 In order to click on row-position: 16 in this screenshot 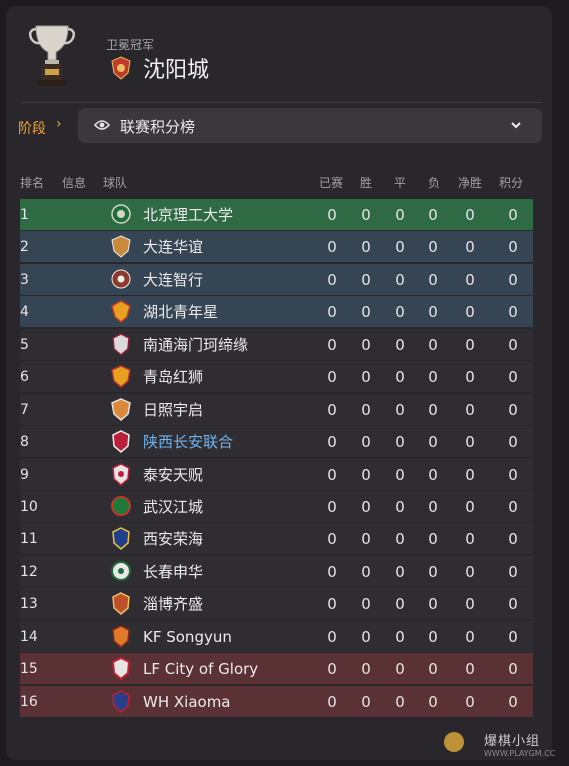, I will do `click(29, 701)`.